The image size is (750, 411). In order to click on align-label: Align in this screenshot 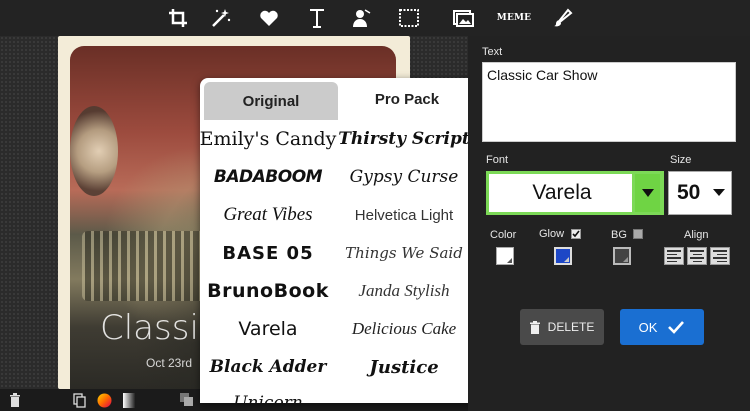, I will do `click(696, 235)`.